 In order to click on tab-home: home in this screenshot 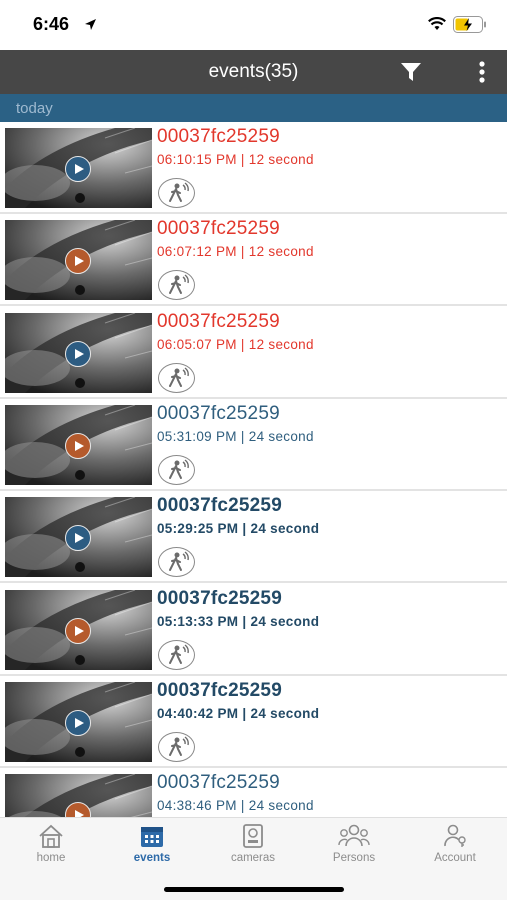, I will do `click(51, 849)`.